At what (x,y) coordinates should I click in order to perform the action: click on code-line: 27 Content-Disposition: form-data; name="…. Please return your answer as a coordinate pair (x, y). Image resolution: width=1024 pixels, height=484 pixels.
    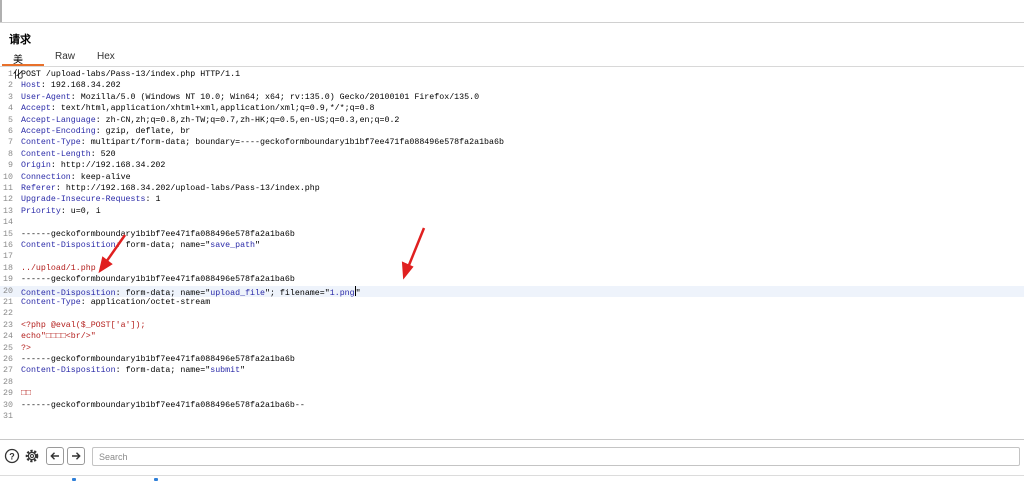
    Looking at the image, I should click on (512, 370).